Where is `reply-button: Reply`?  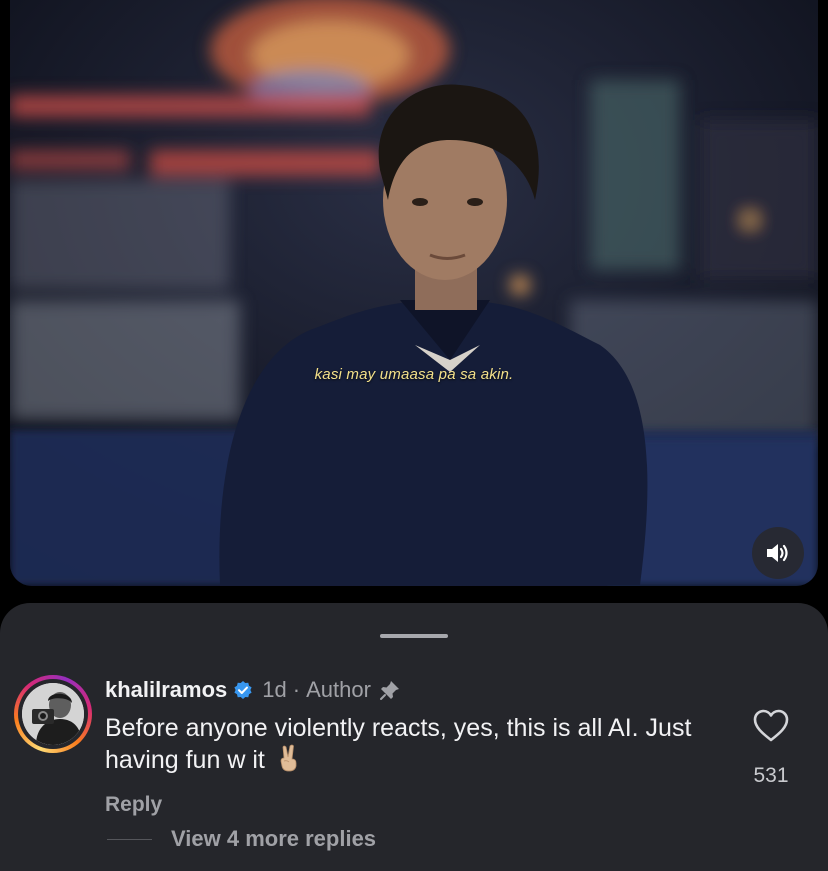
reply-button: Reply is located at coordinates (133, 805).